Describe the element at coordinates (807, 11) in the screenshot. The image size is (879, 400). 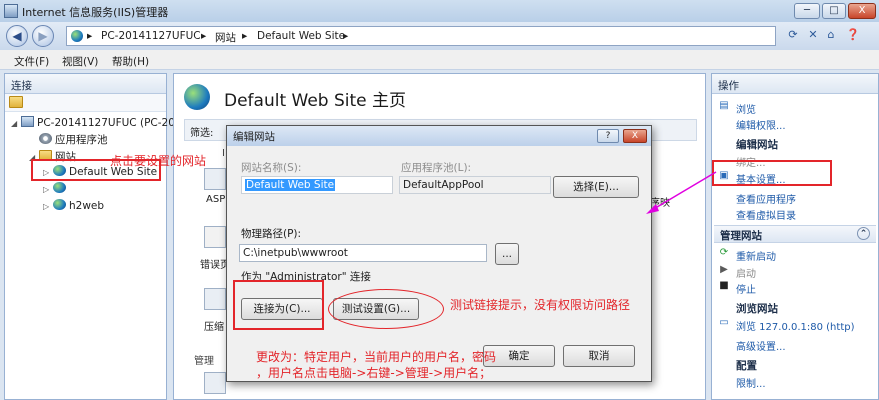
I see `minimize-button: ─` at that location.